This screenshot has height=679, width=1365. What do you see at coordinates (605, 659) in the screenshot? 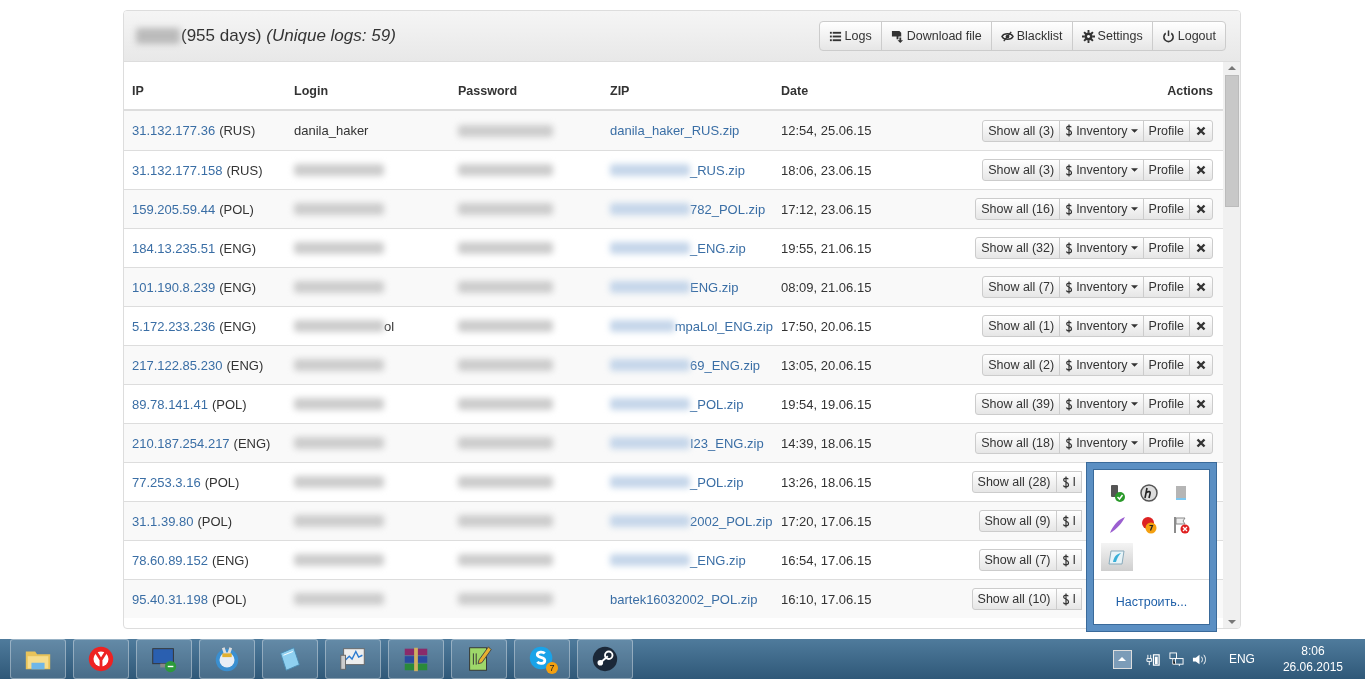
I see `taskbar-button` at bounding box center [605, 659].